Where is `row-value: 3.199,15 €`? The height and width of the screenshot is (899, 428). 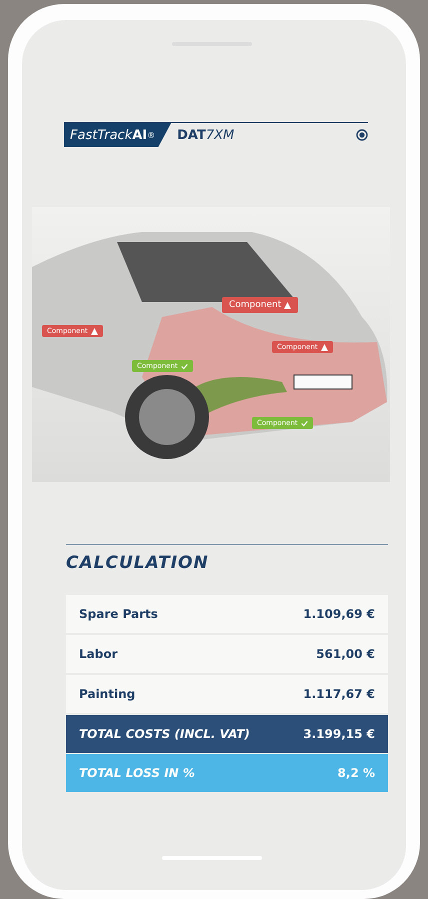
row-value: 3.199,15 € is located at coordinates (339, 734).